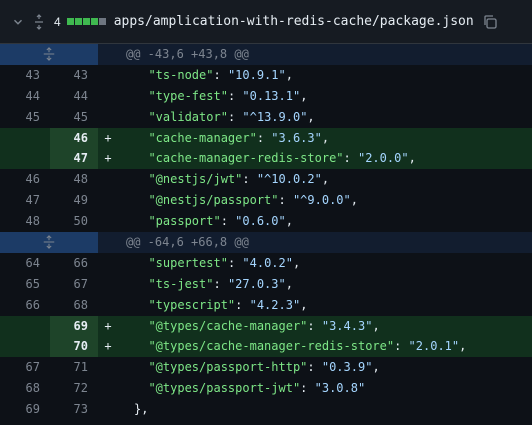  What do you see at coordinates (192, 304) in the screenshot?
I see `json-key: "typescript"` at bounding box center [192, 304].